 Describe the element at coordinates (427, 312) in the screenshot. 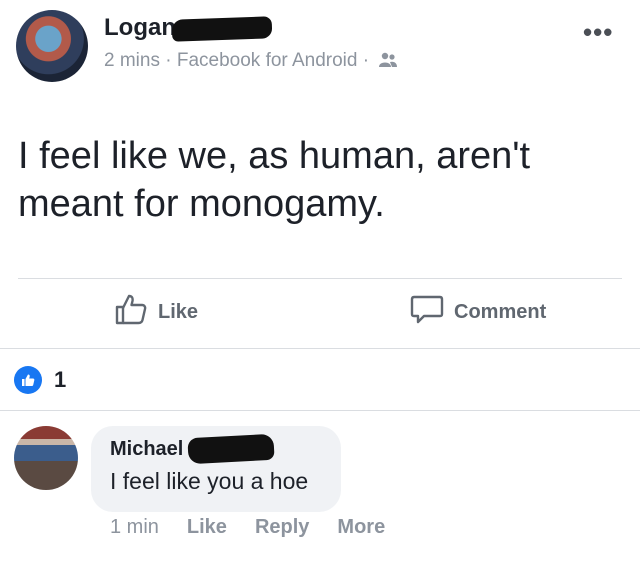

I see `comment-bubble-icon` at that location.